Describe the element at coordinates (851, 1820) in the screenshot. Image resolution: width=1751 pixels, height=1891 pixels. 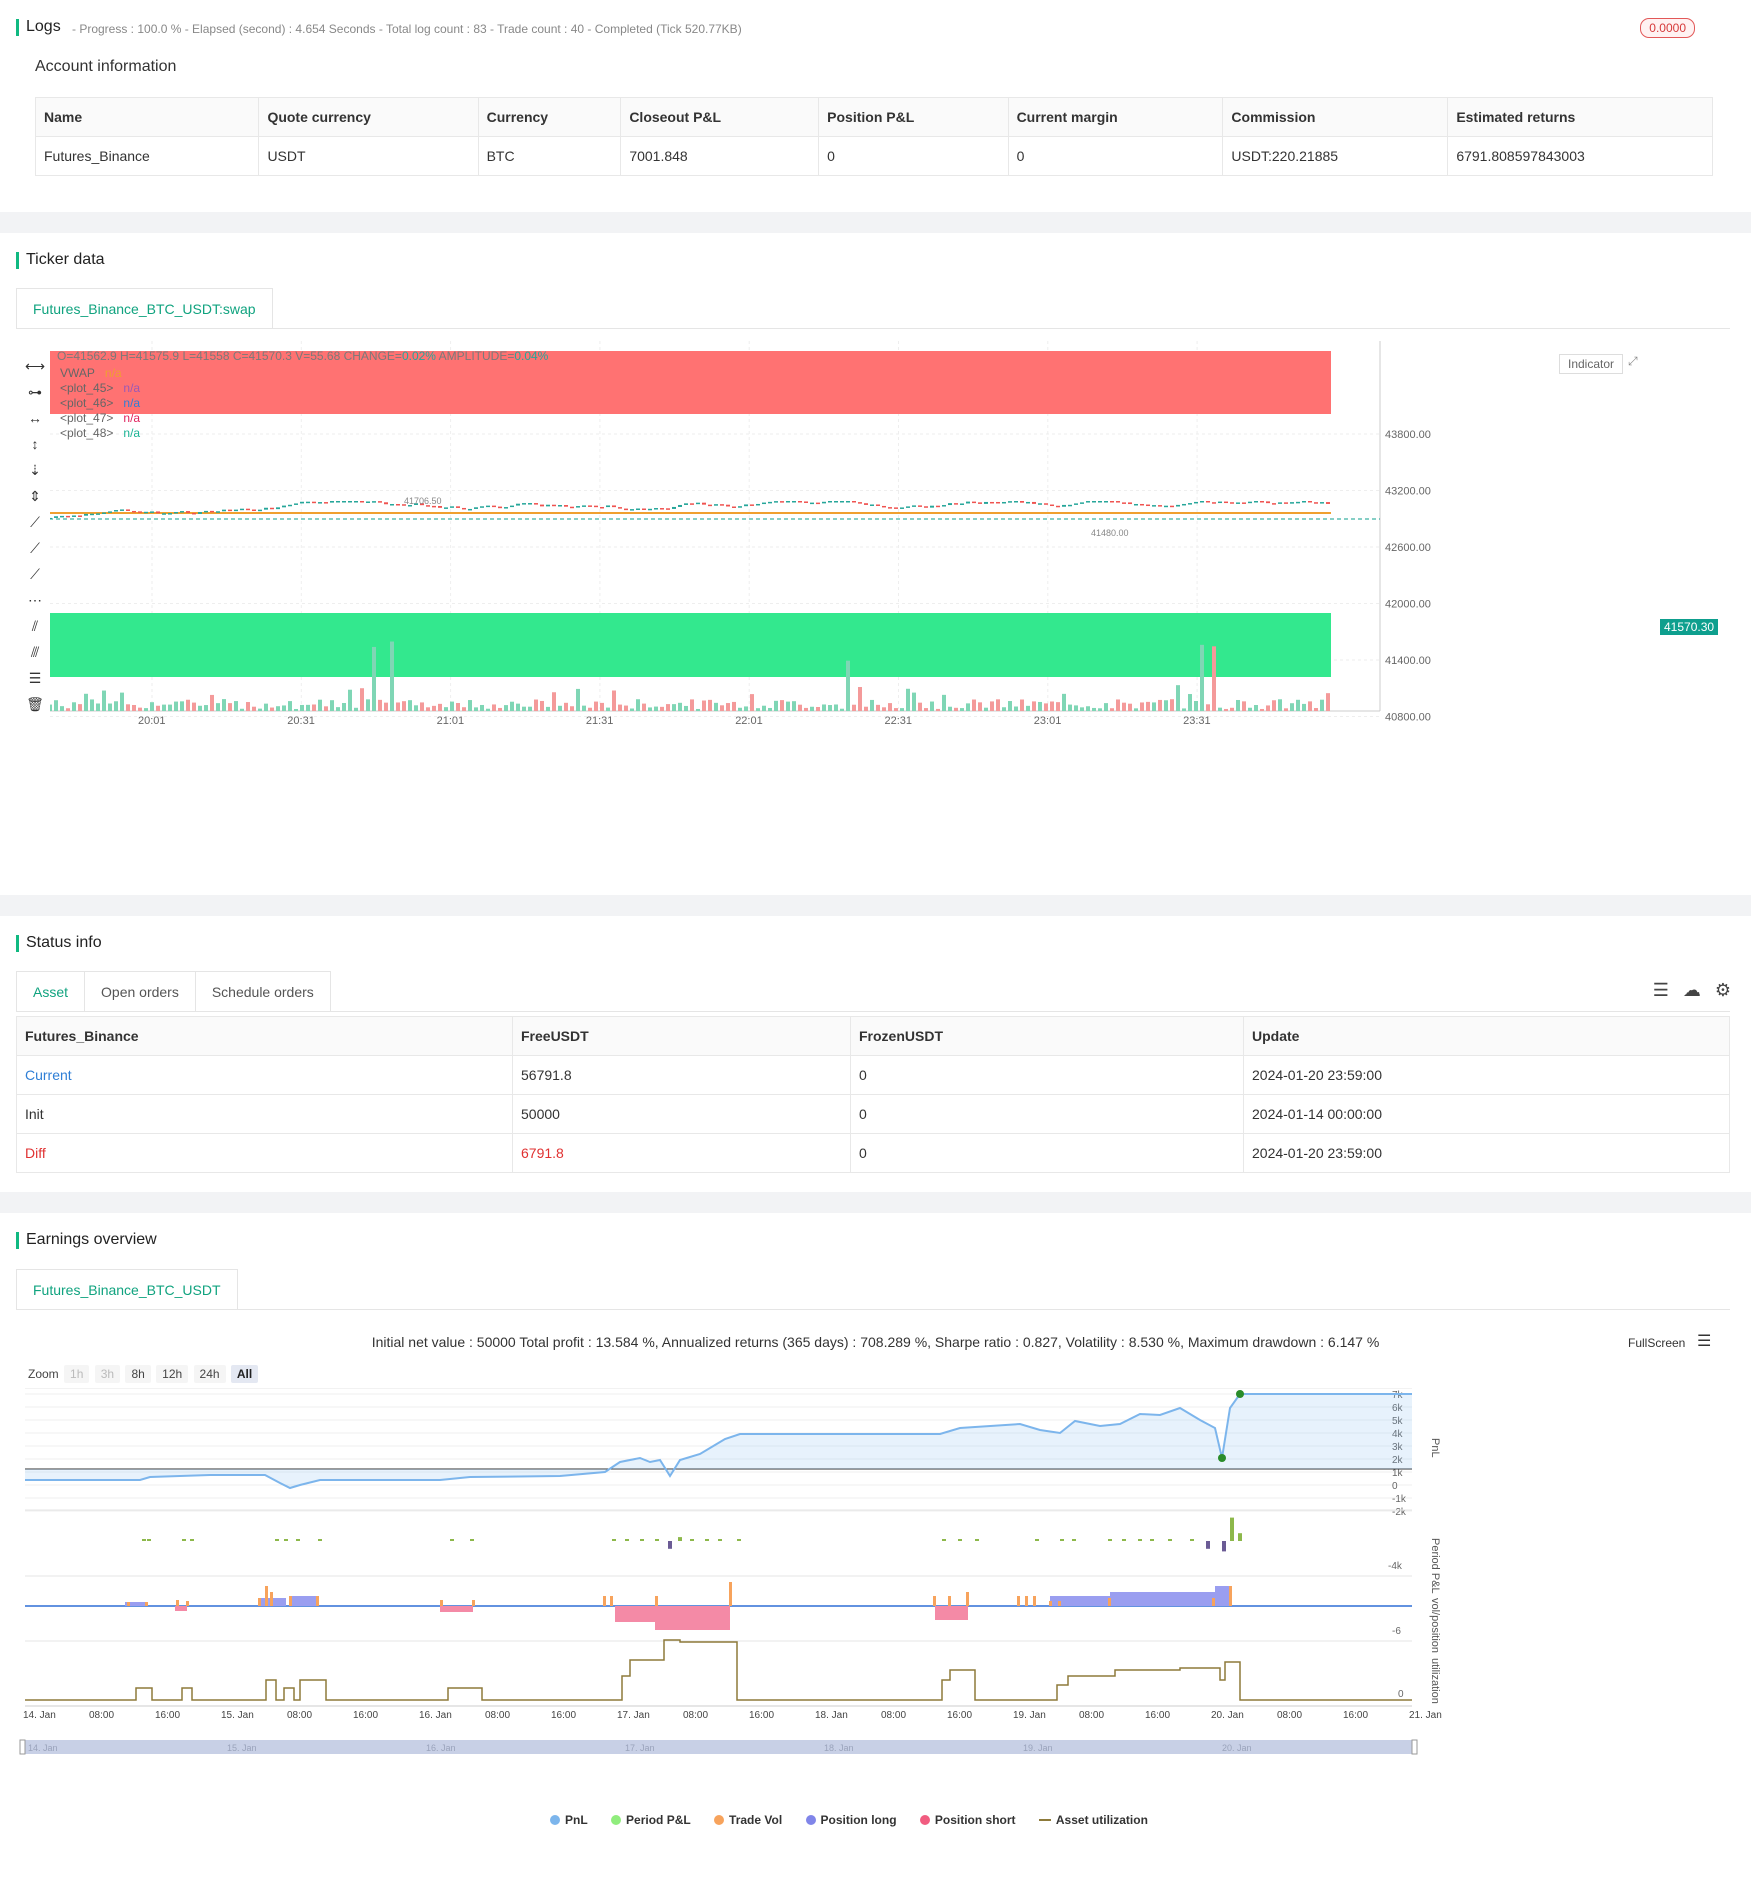
I see `legend-position-long: Position long` at that location.